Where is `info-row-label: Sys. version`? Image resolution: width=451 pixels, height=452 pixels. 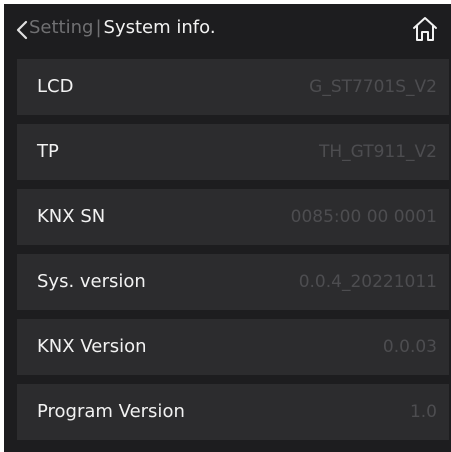 info-row-label: Sys. version is located at coordinates (91, 281).